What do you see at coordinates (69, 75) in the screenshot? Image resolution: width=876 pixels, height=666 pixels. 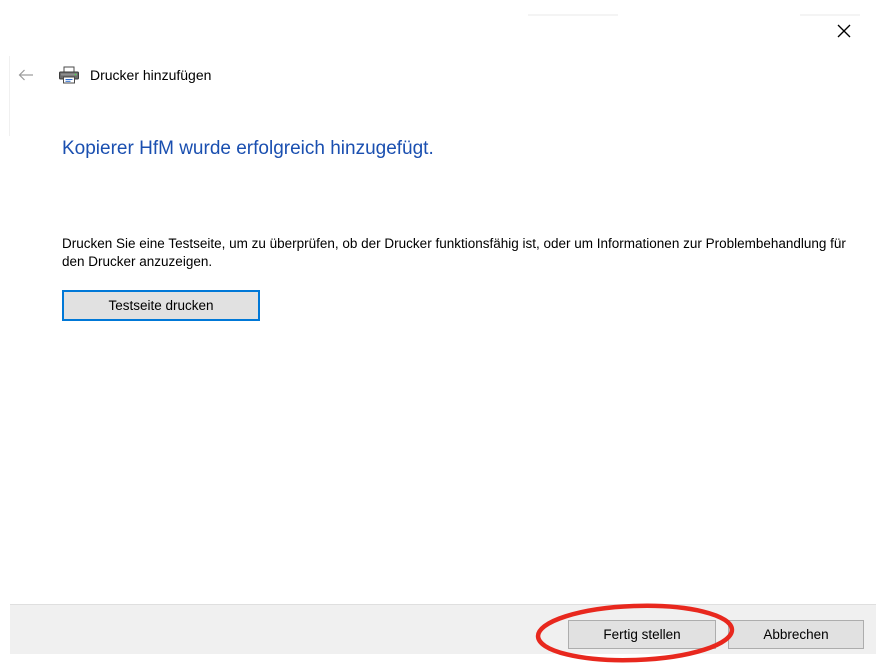 I see `printer-icon` at bounding box center [69, 75].